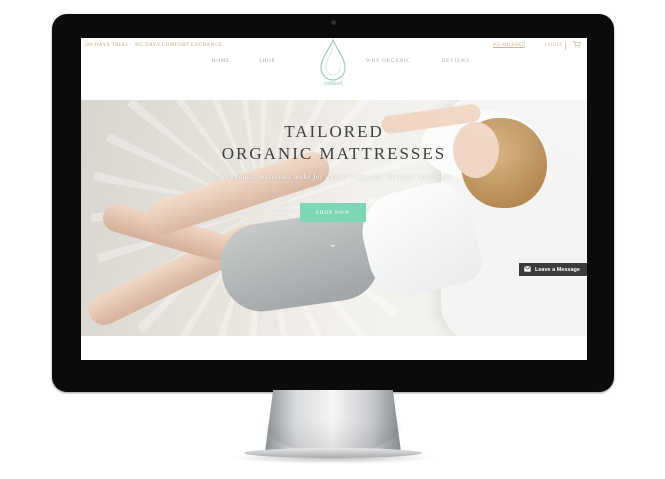 This screenshot has width=665, height=479. I want to click on chevron-down-icon: ⌄, so click(333, 245).